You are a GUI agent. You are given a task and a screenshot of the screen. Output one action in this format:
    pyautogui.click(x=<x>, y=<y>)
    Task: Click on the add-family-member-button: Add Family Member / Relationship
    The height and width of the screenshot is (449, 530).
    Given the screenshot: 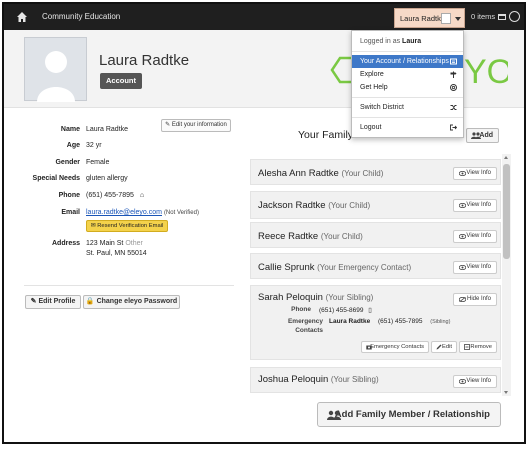 What is the action you would take?
    pyautogui.click(x=409, y=414)
    